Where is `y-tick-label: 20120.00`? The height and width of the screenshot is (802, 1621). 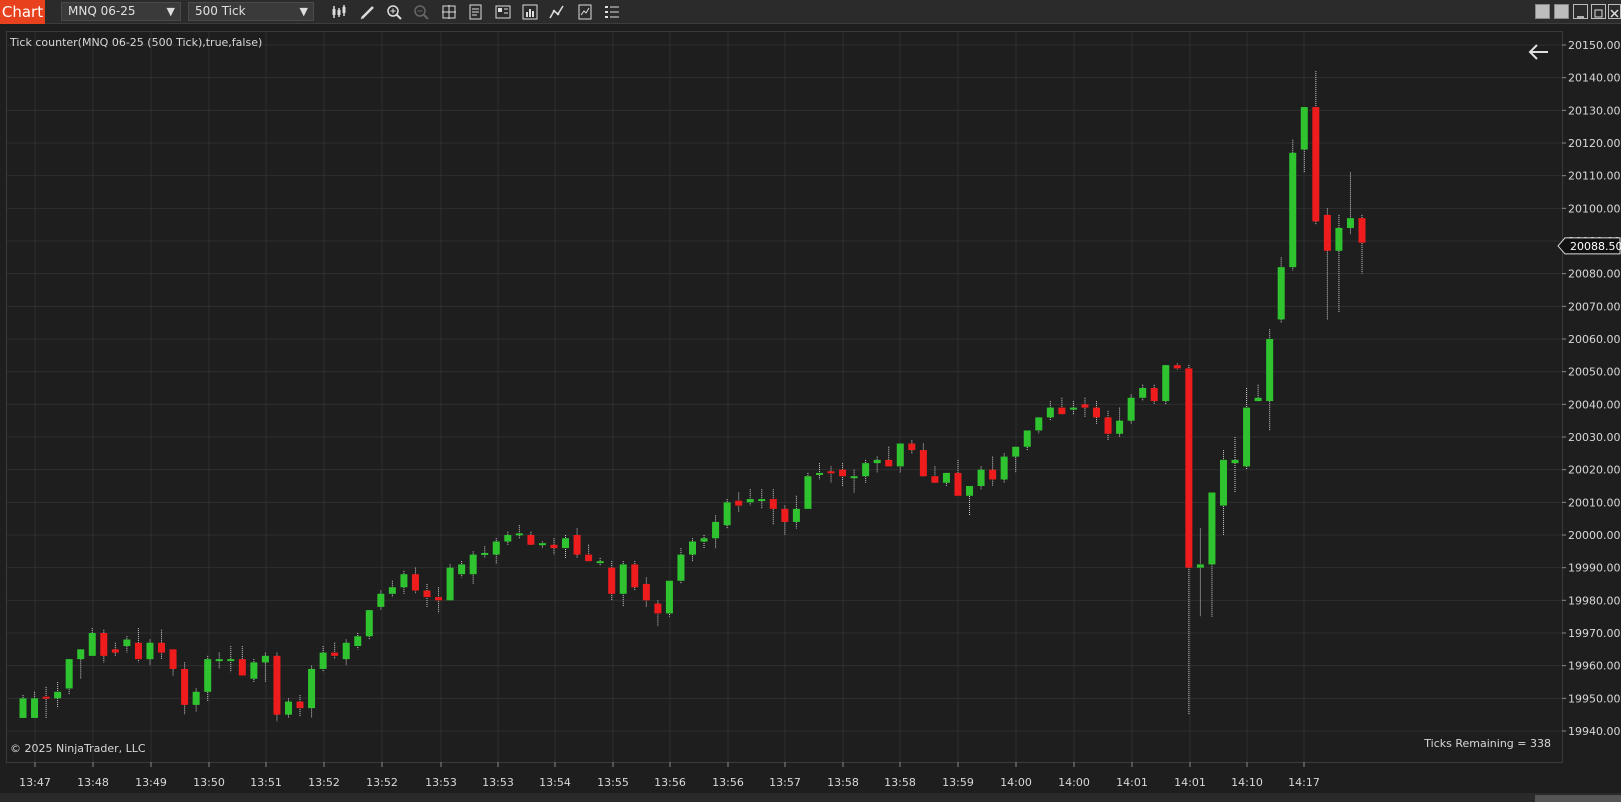 y-tick-label: 20120.00 is located at coordinates (1594, 143).